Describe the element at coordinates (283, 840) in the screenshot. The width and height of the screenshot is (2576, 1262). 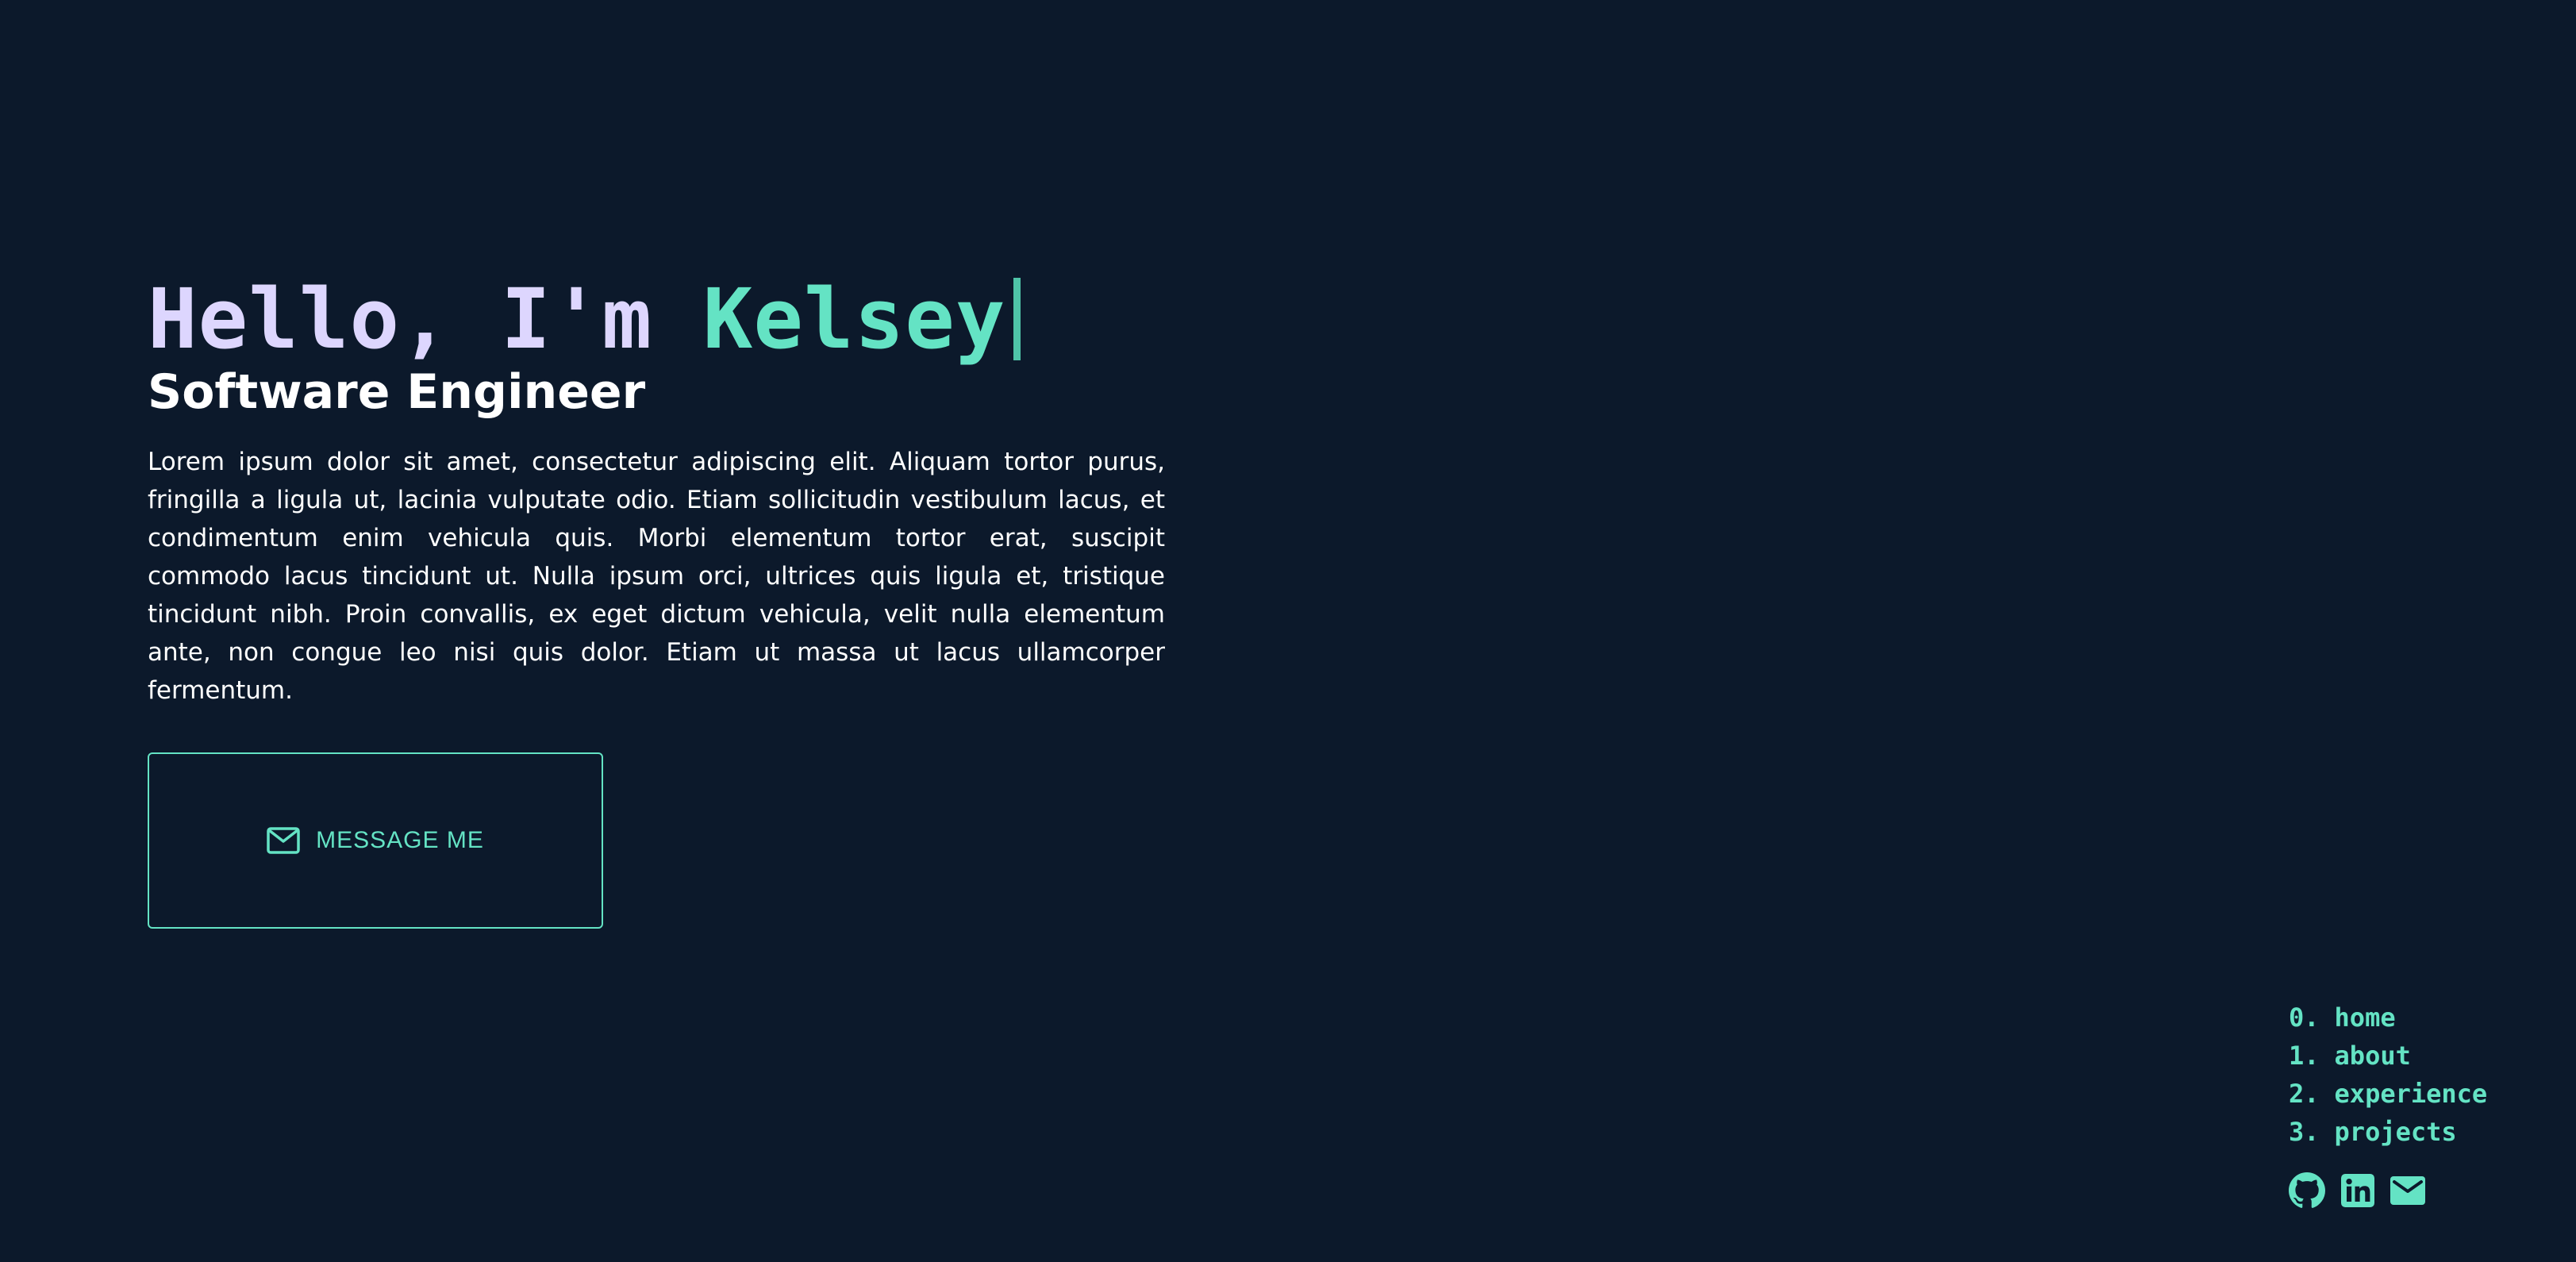
I see `mail-icon` at that location.